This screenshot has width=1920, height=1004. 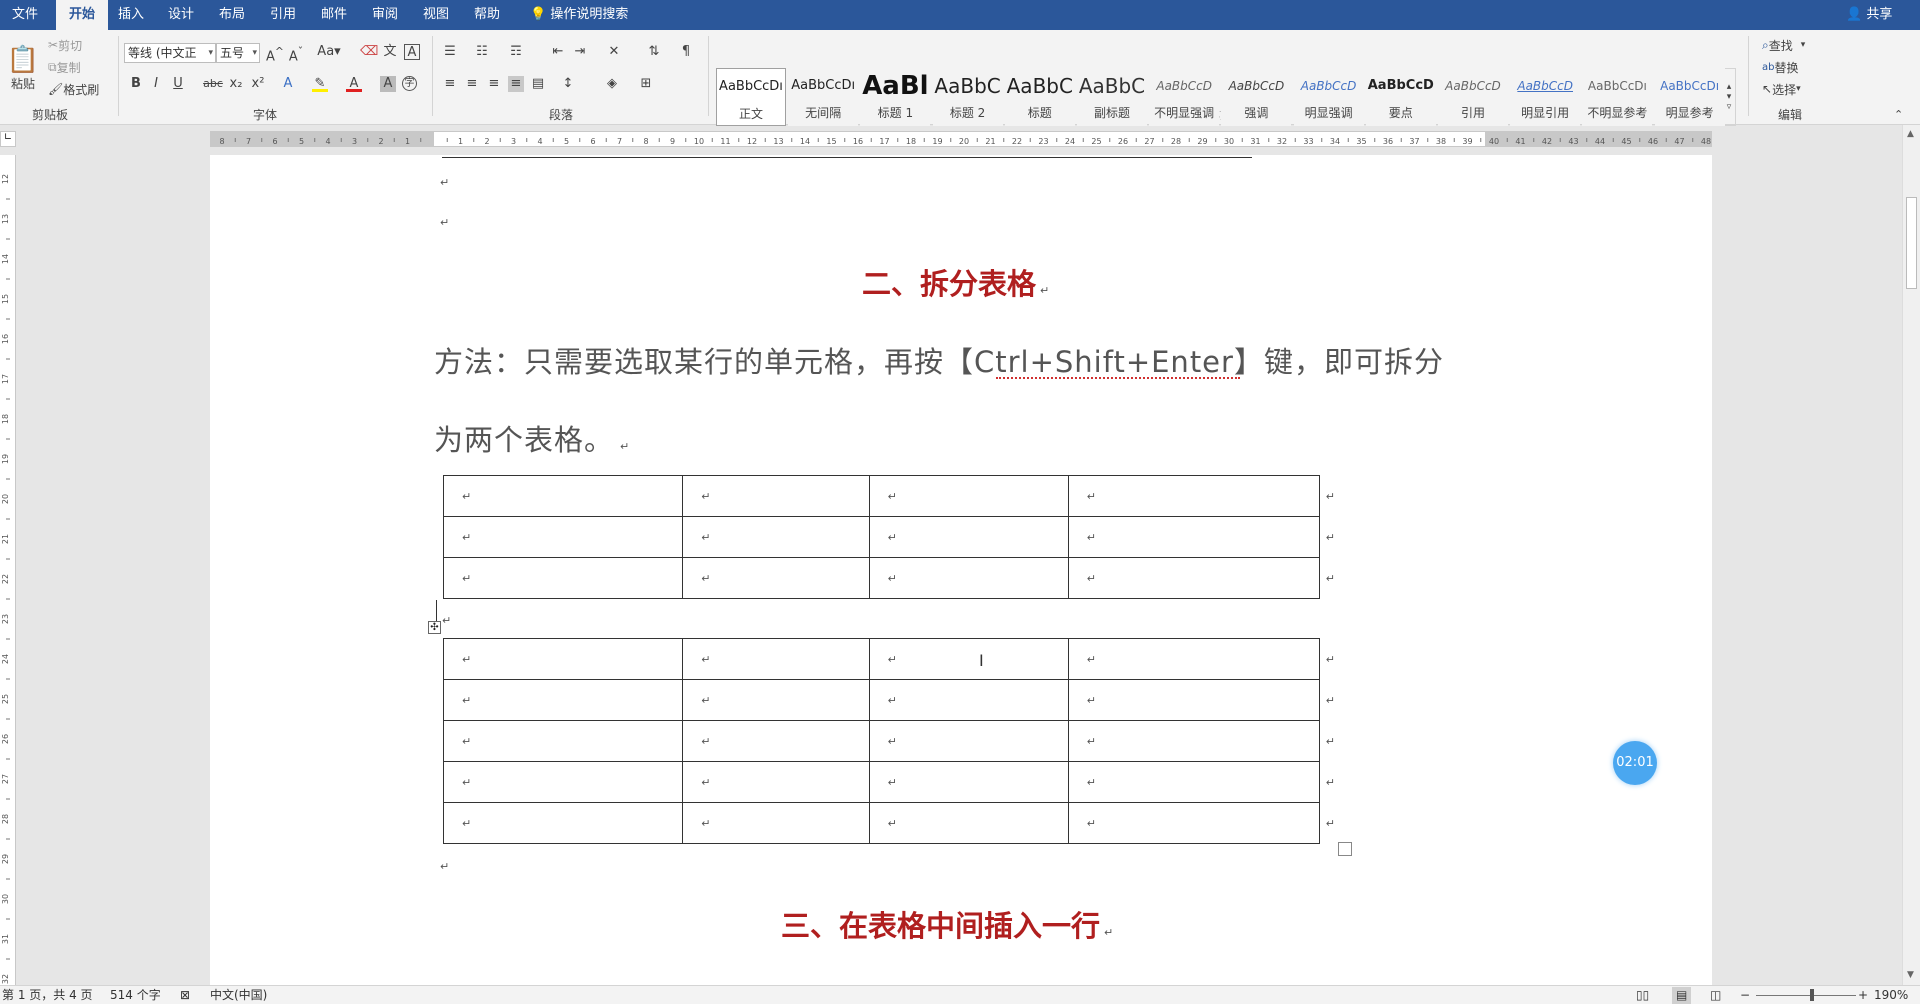 What do you see at coordinates (686, 52) in the screenshot?
I see `show-marks-button: ¶` at bounding box center [686, 52].